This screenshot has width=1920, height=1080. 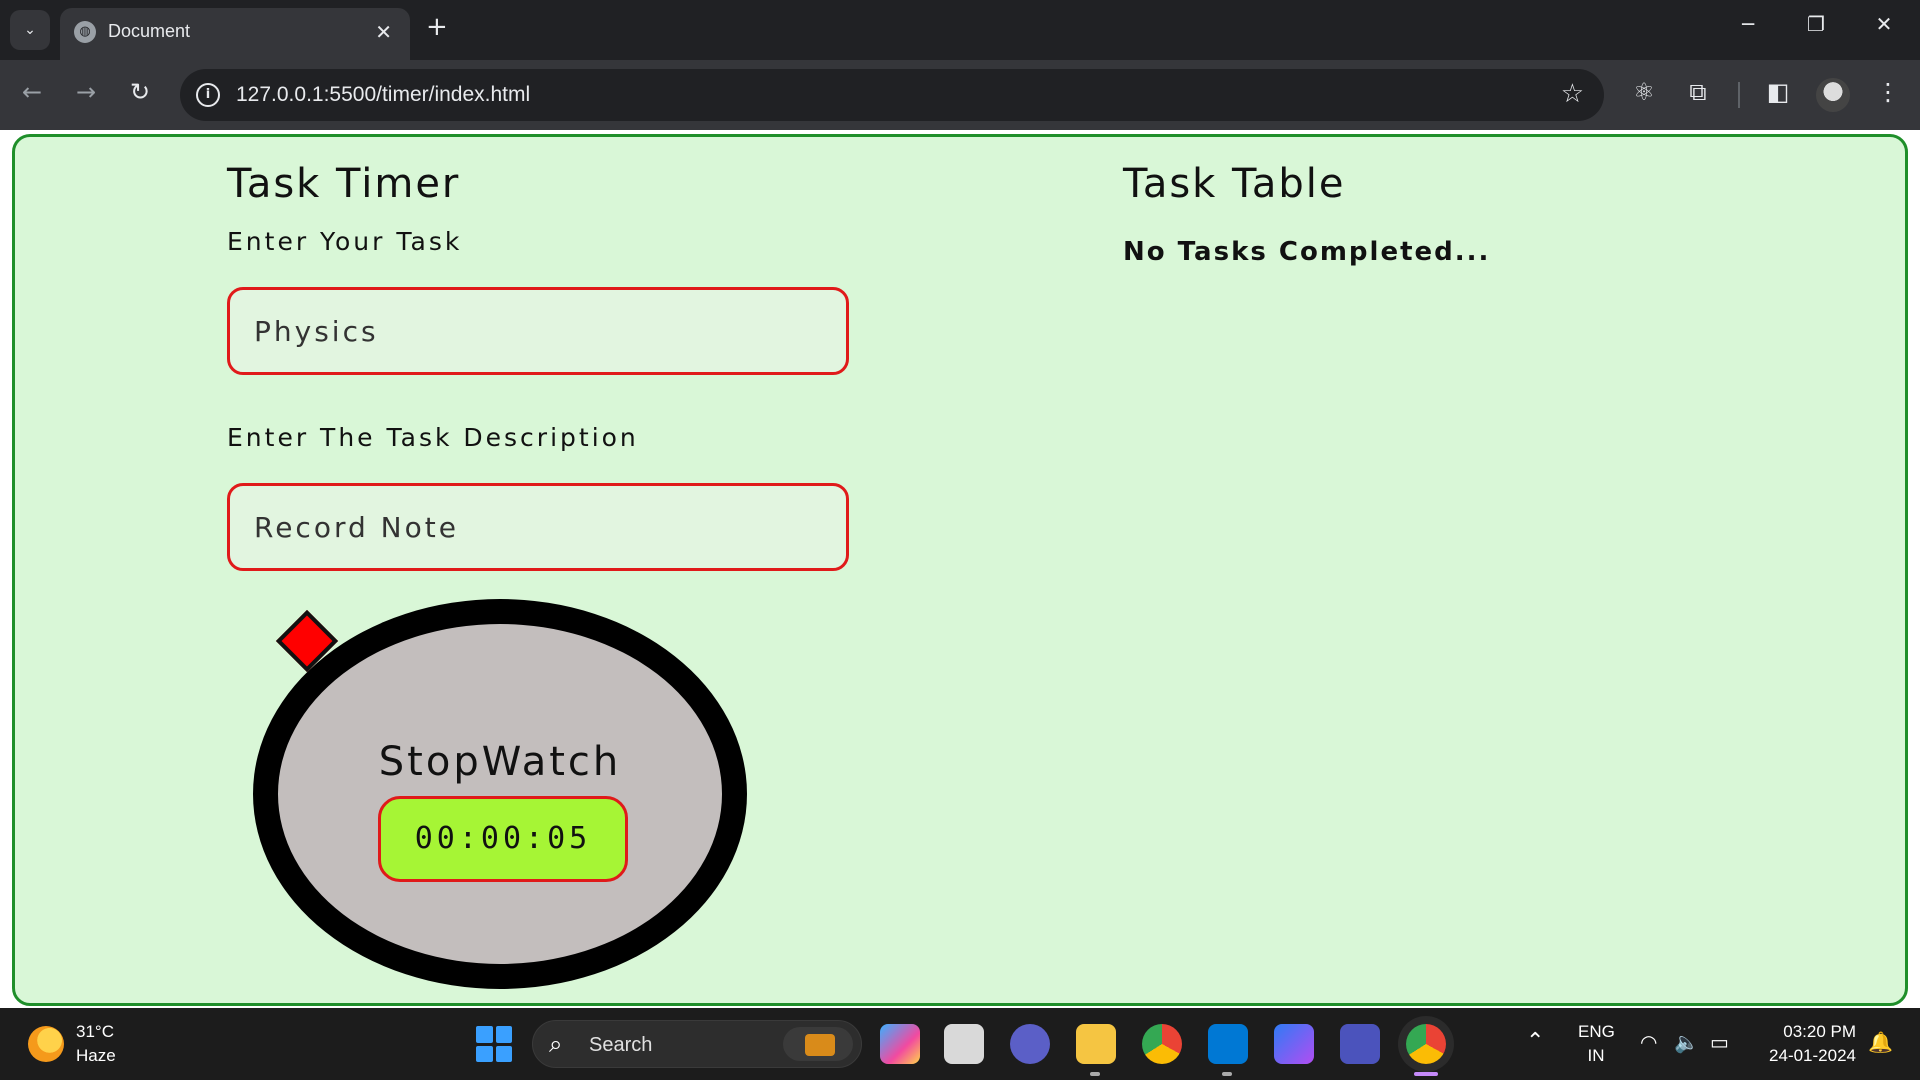 I want to click on task-input, so click(x=538, y=331).